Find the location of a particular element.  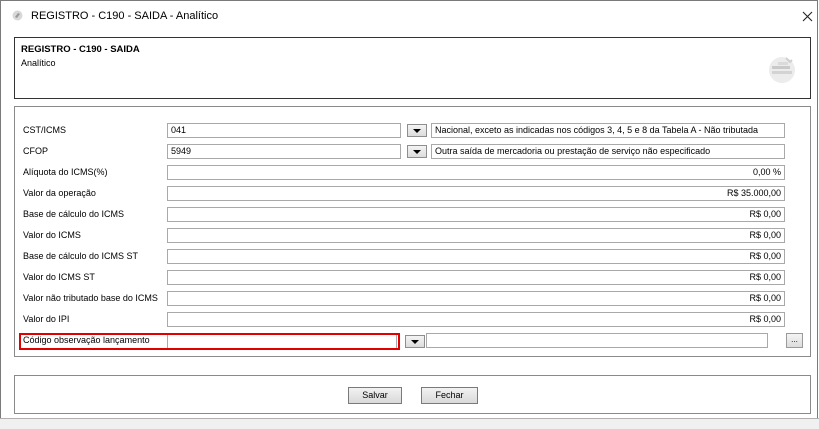

codigo-obs-dropdown-button is located at coordinates (415, 341).